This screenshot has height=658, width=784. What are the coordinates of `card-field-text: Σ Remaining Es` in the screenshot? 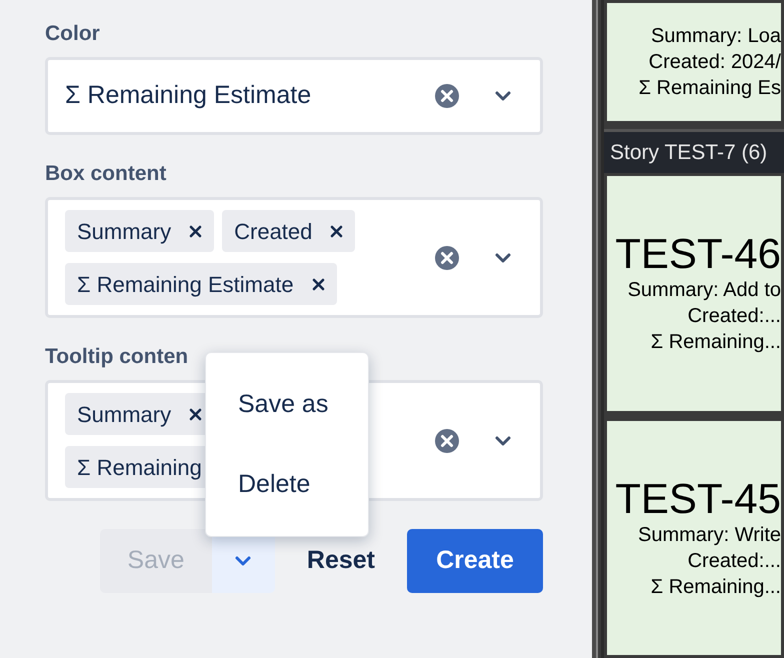 It's located at (709, 88).